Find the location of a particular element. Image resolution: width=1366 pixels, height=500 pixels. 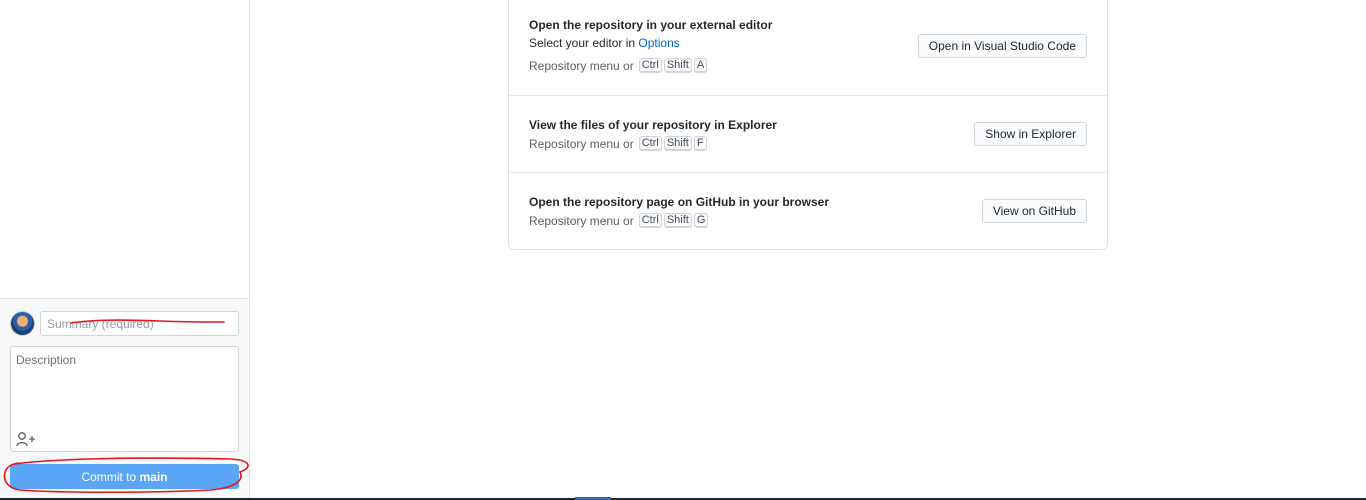

summary-input is located at coordinates (139, 323).